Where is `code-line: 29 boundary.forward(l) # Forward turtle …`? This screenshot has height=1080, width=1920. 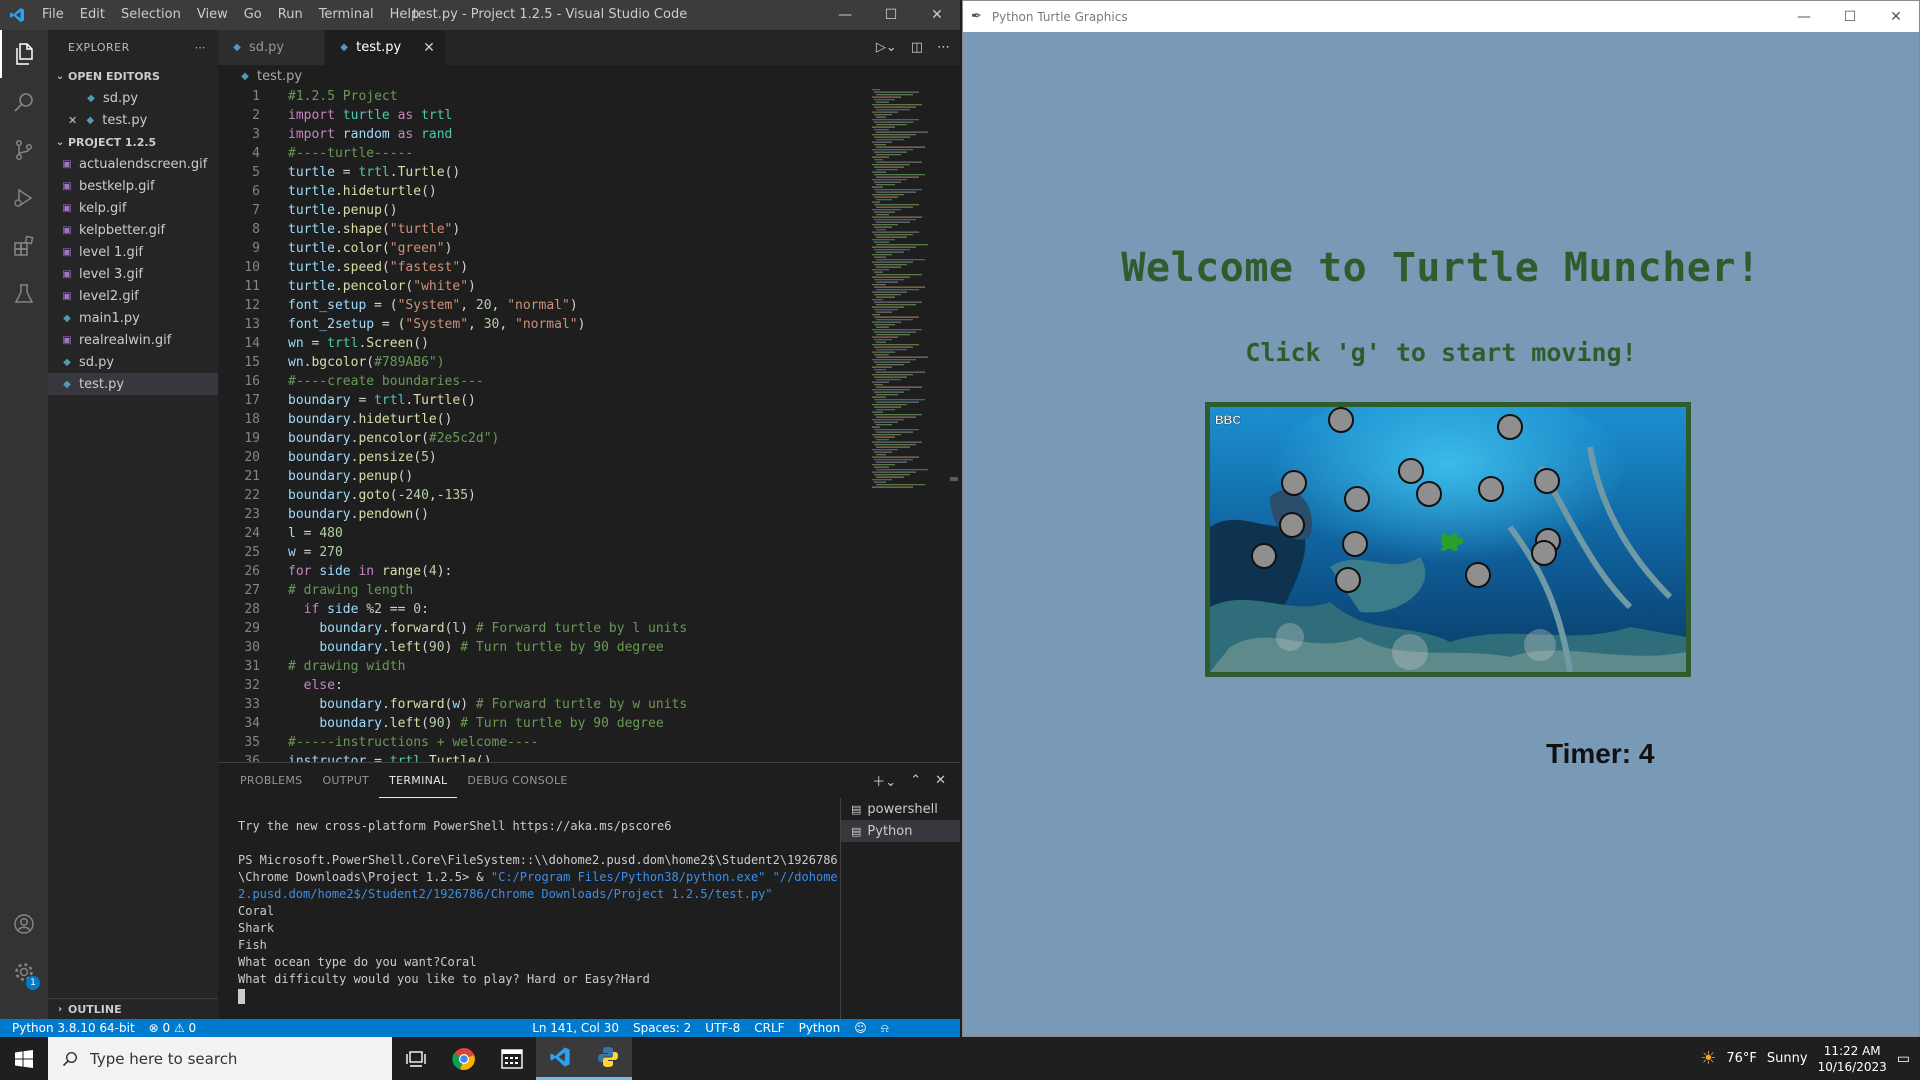 code-line: 29 boundary.forward(l) # Forward turtle … is located at coordinates (589, 628).